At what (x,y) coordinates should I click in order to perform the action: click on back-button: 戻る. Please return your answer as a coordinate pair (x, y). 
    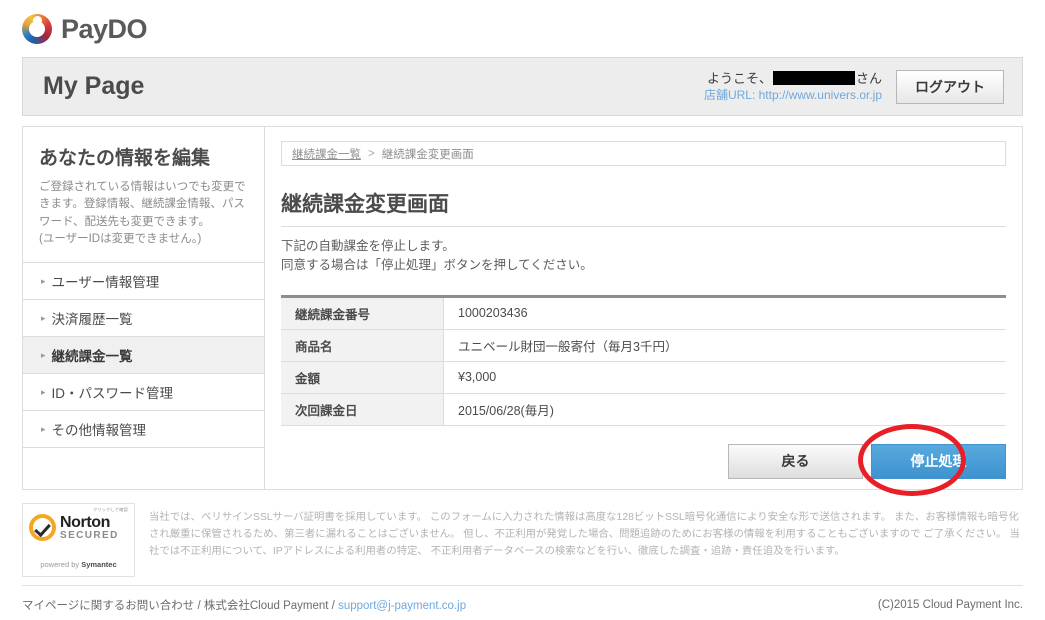
    Looking at the image, I should click on (795, 461).